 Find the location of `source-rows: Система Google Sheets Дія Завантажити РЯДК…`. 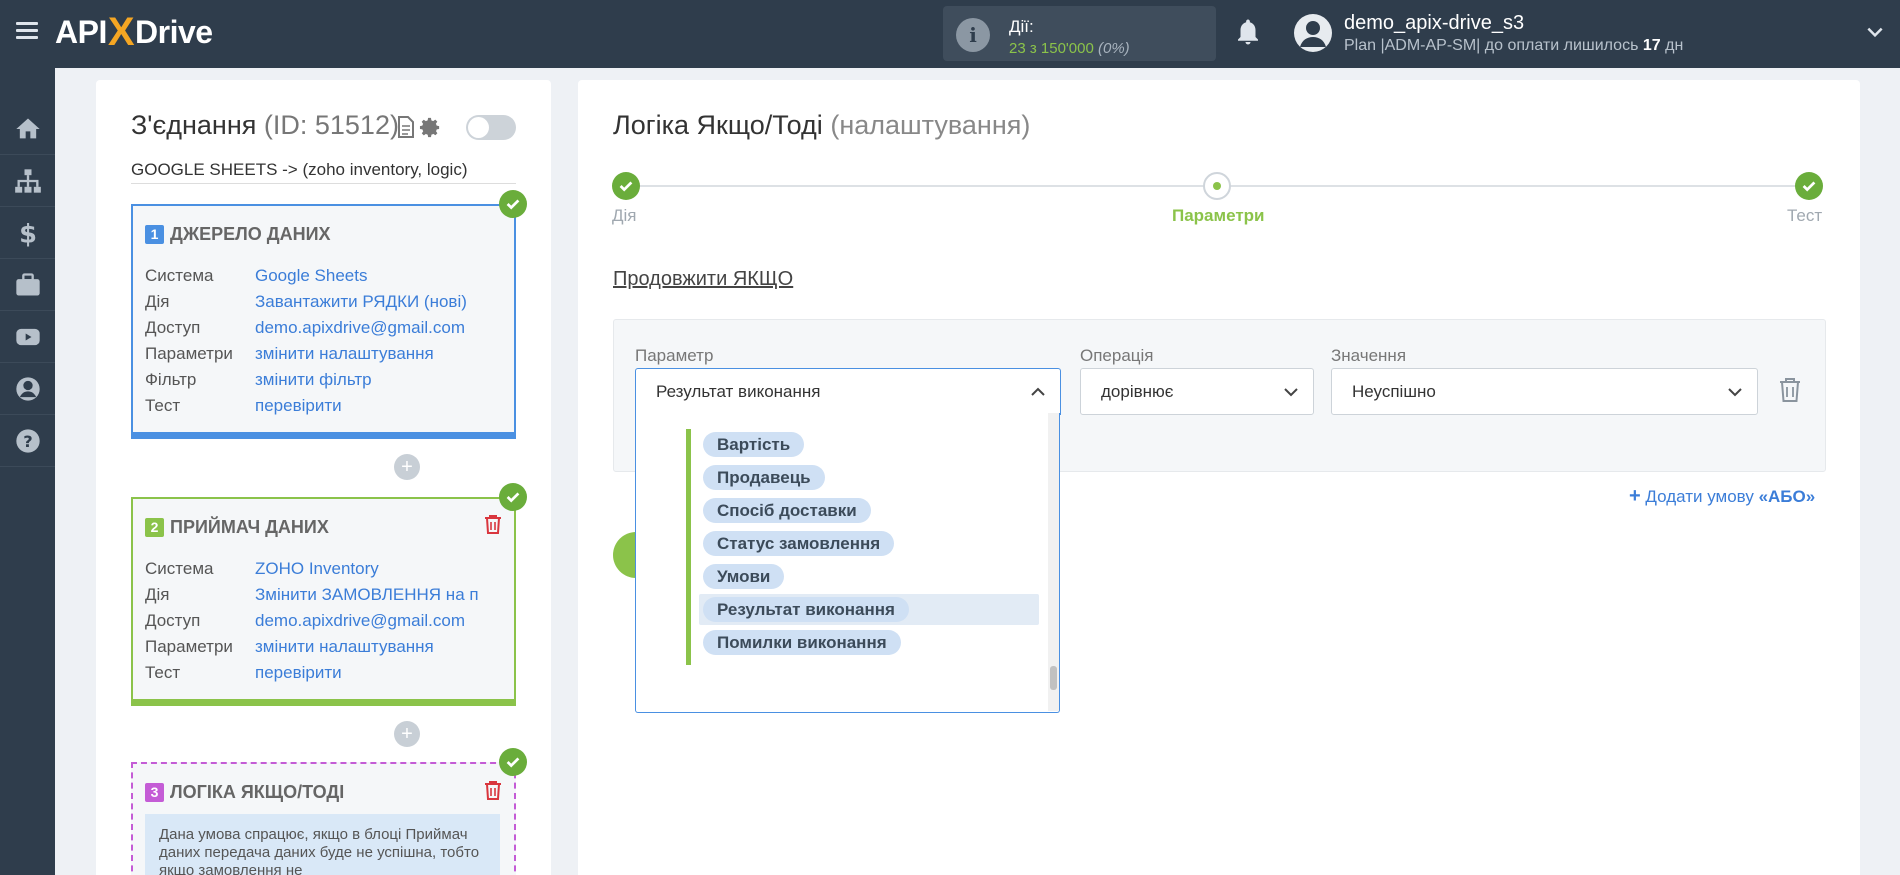

source-rows: Система Google Sheets Дія Завантажити РЯДК… is located at coordinates (327, 344).